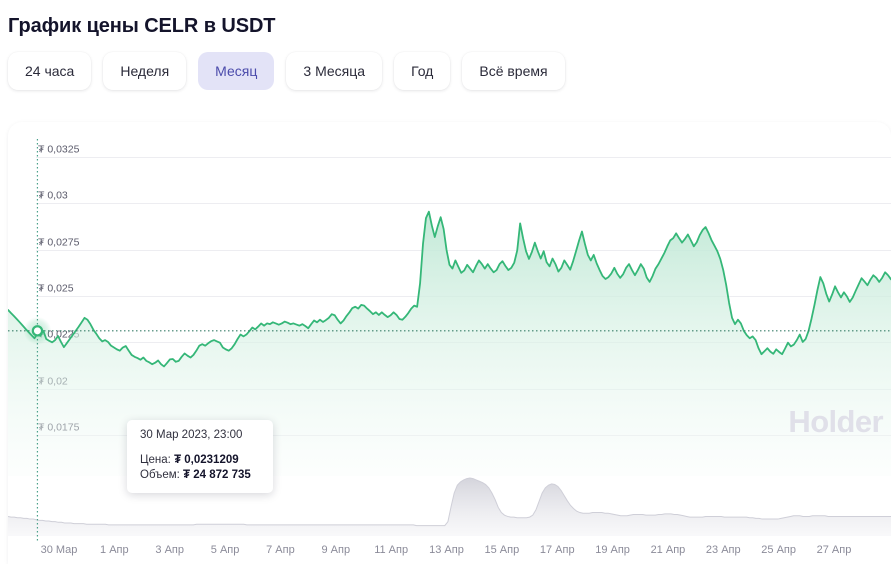 The image size is (891, 564). What do you see at coordinates (56, 289) in the screenshot?
I see `y-axis-tick-label: ₮ 0,025` at bounding box center [56, 289].